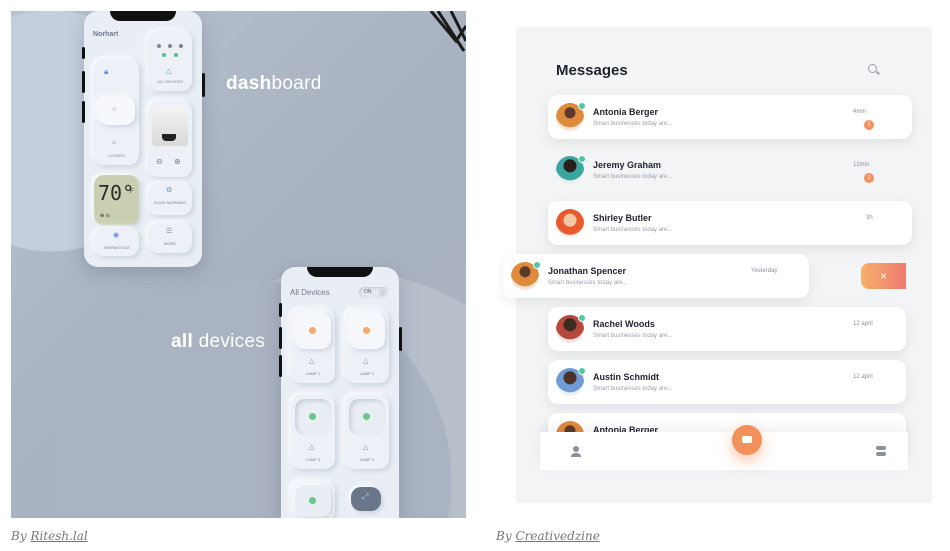 This screenshot has height=551, width=950. I want to click on lock-toggle: ○, so click(116, 111).